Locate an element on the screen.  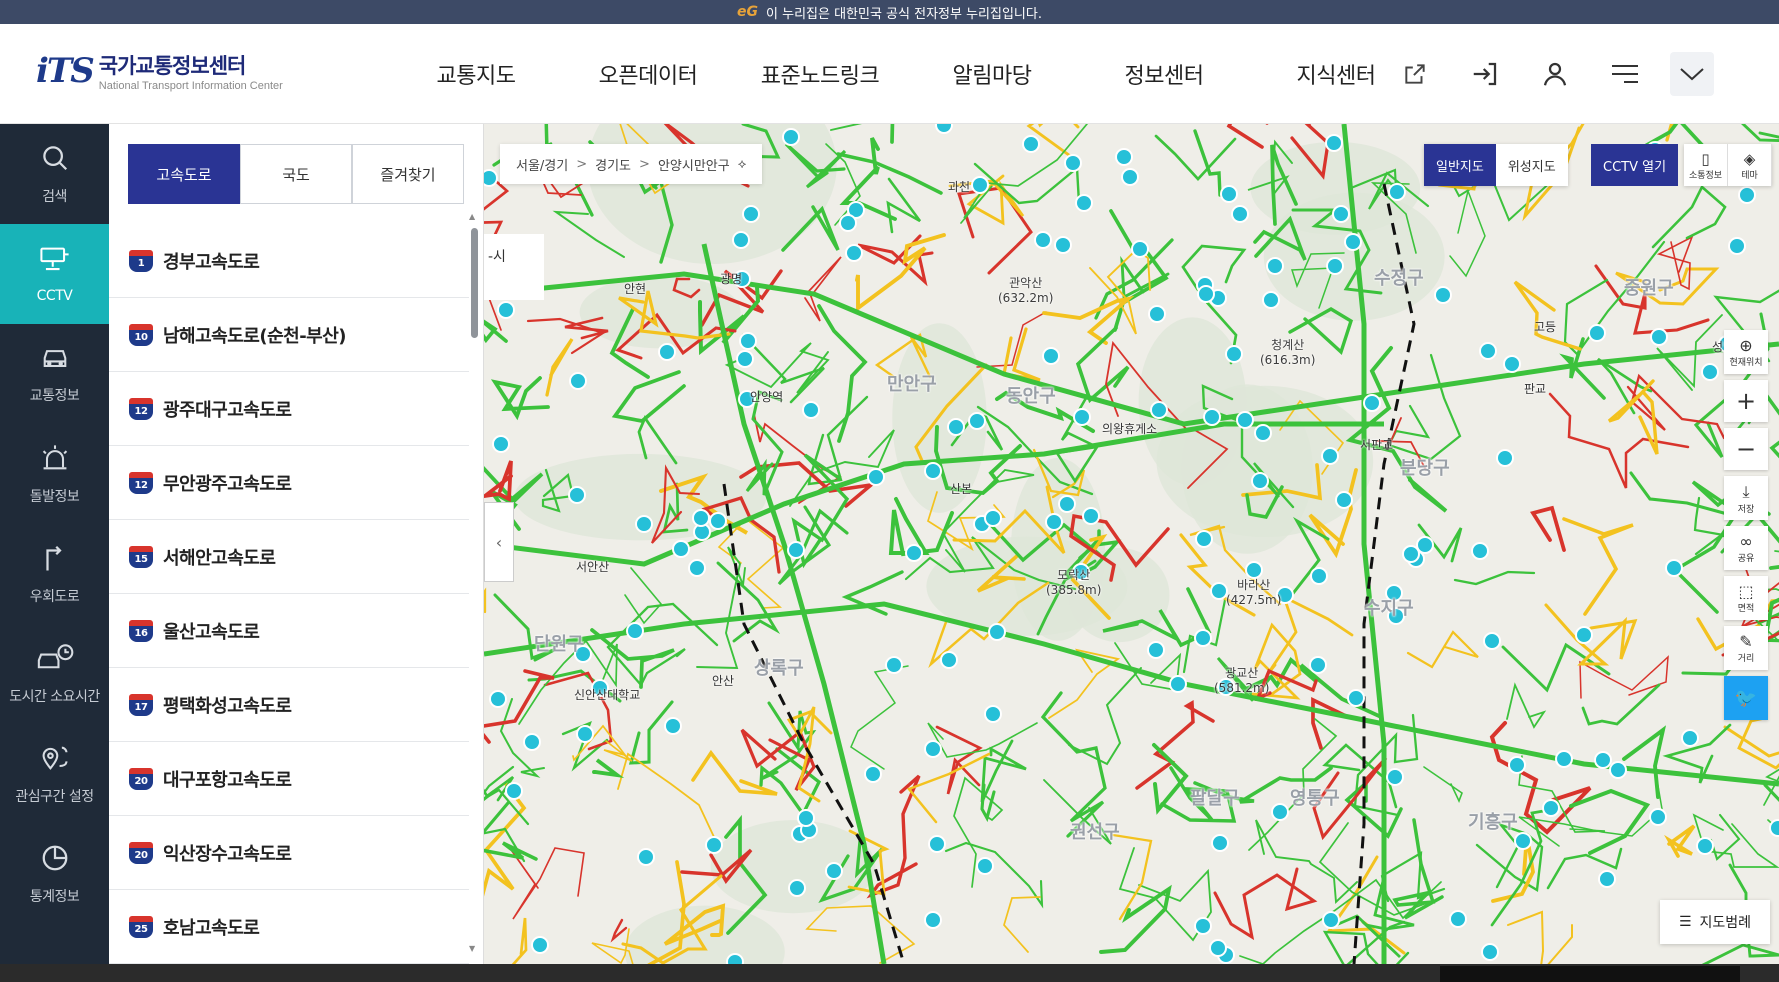
list-item: 12 광주대구고속도로 is located at coordinates (289, 409).